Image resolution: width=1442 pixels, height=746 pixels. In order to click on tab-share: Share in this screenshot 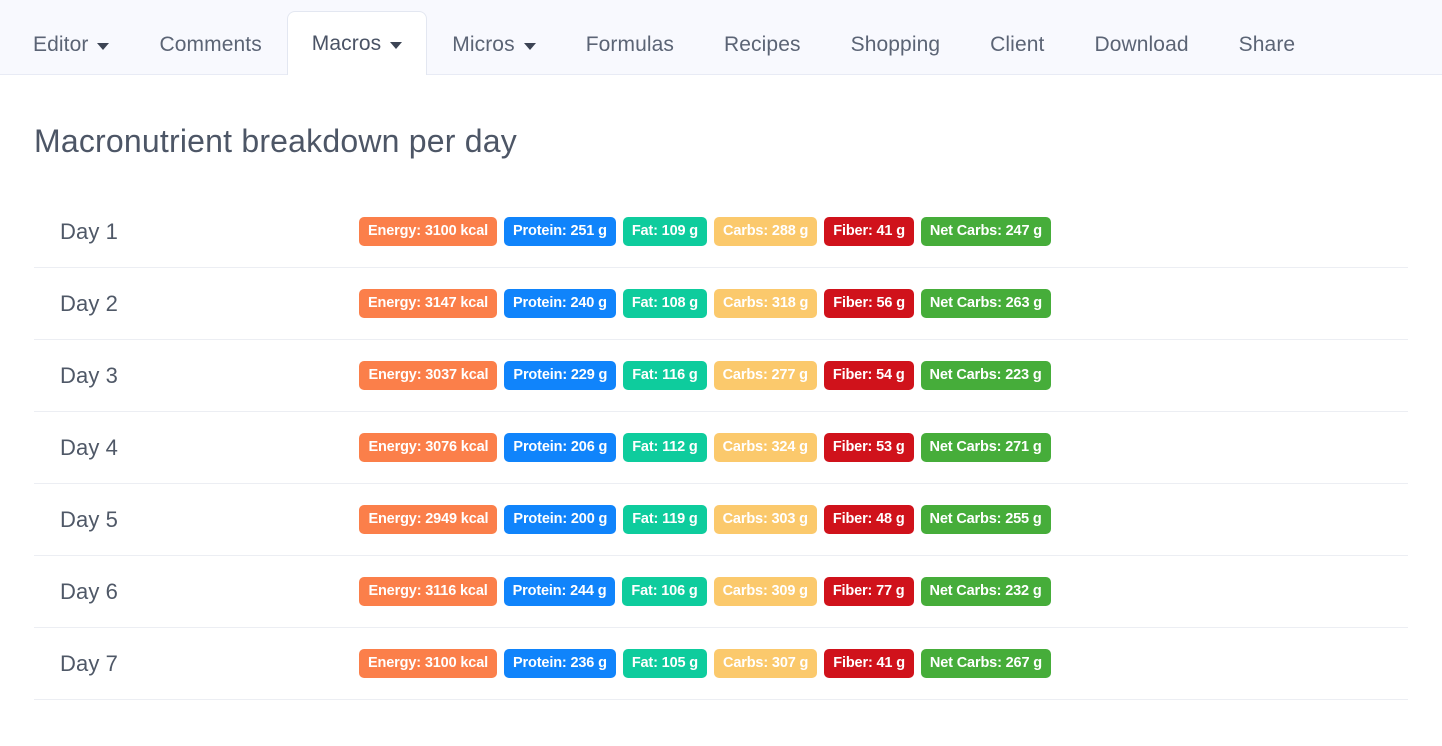, I will do `click(1267, 44)`.